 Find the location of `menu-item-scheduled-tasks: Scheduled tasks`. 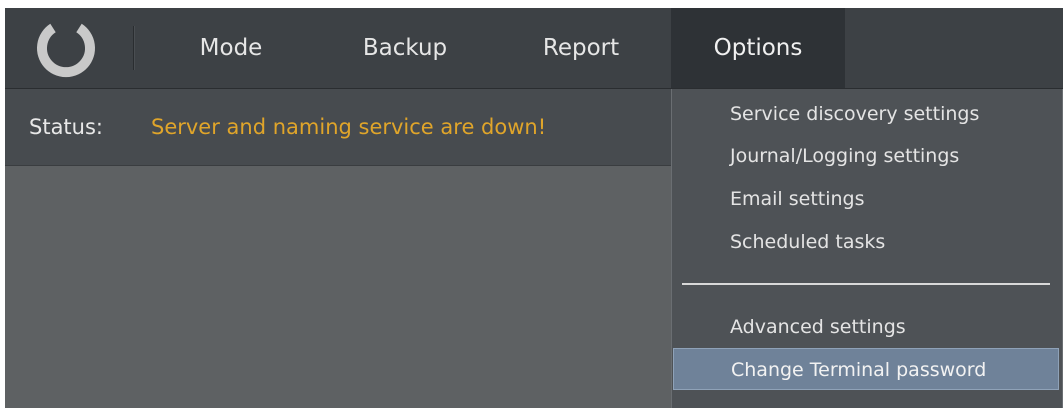

menu-item-scheduled-tasks: Scheduled tasks is located at coordinates (867, 242).